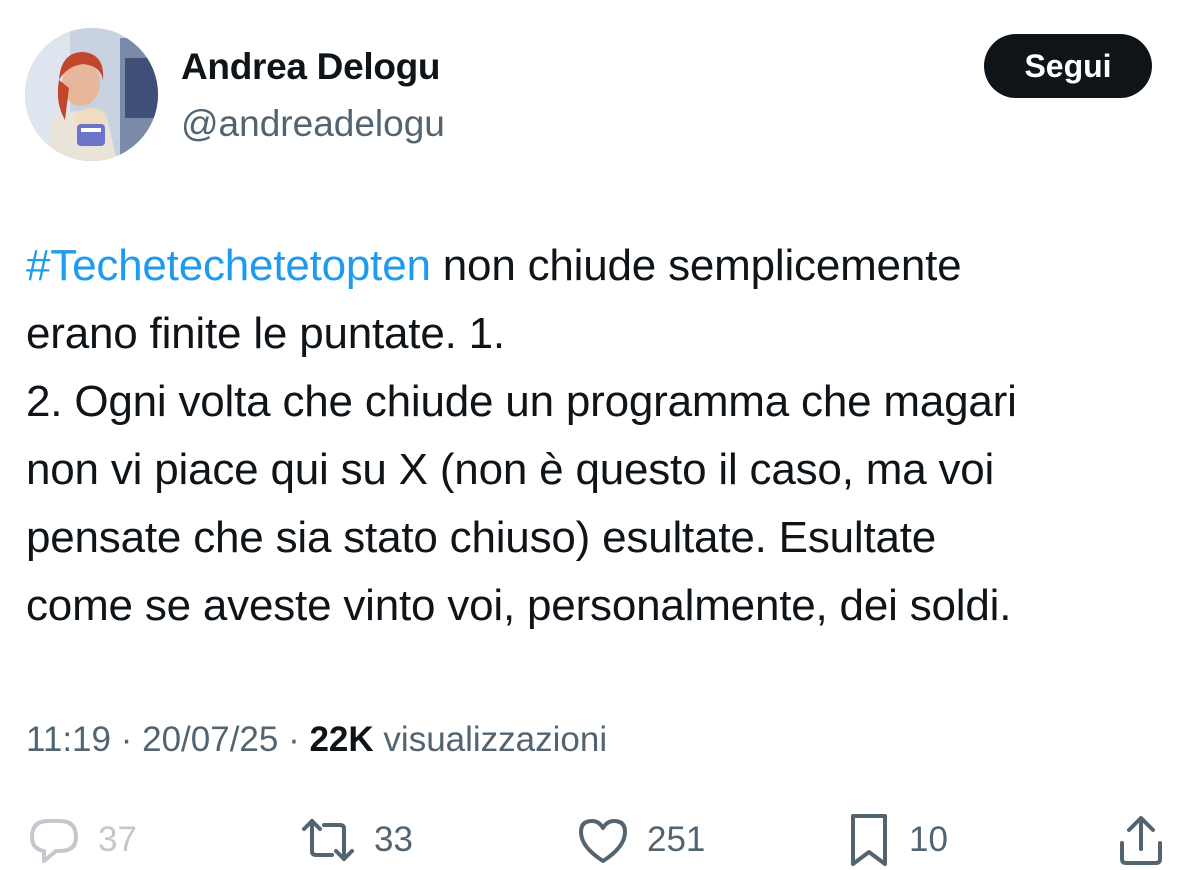 The width and height of the screenshot is (1200, 870). I want to click on tweet-time: 11:19, so click(68, 739).